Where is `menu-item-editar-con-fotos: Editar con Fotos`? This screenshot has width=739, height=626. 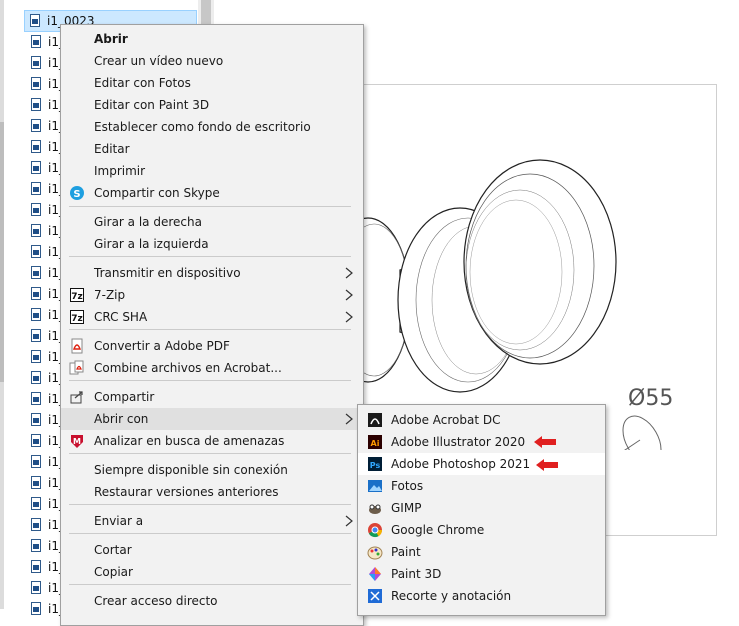 menu-item-editar-con-fotos: Editar con Fotos is located at coordinates (212, 83).